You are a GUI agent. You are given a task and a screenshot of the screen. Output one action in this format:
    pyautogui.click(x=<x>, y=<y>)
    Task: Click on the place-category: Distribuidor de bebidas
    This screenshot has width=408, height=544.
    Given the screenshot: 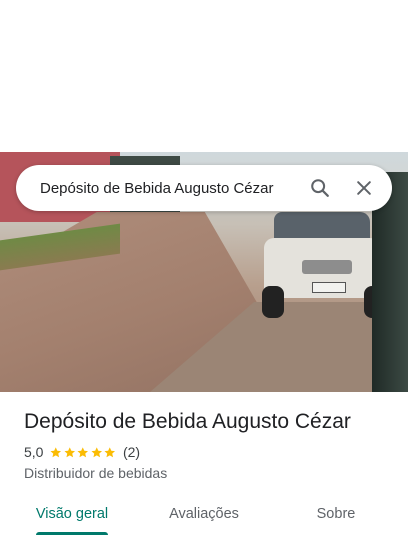 What is the action you would take?
    pyautogui.click(x=95, y=473)
    